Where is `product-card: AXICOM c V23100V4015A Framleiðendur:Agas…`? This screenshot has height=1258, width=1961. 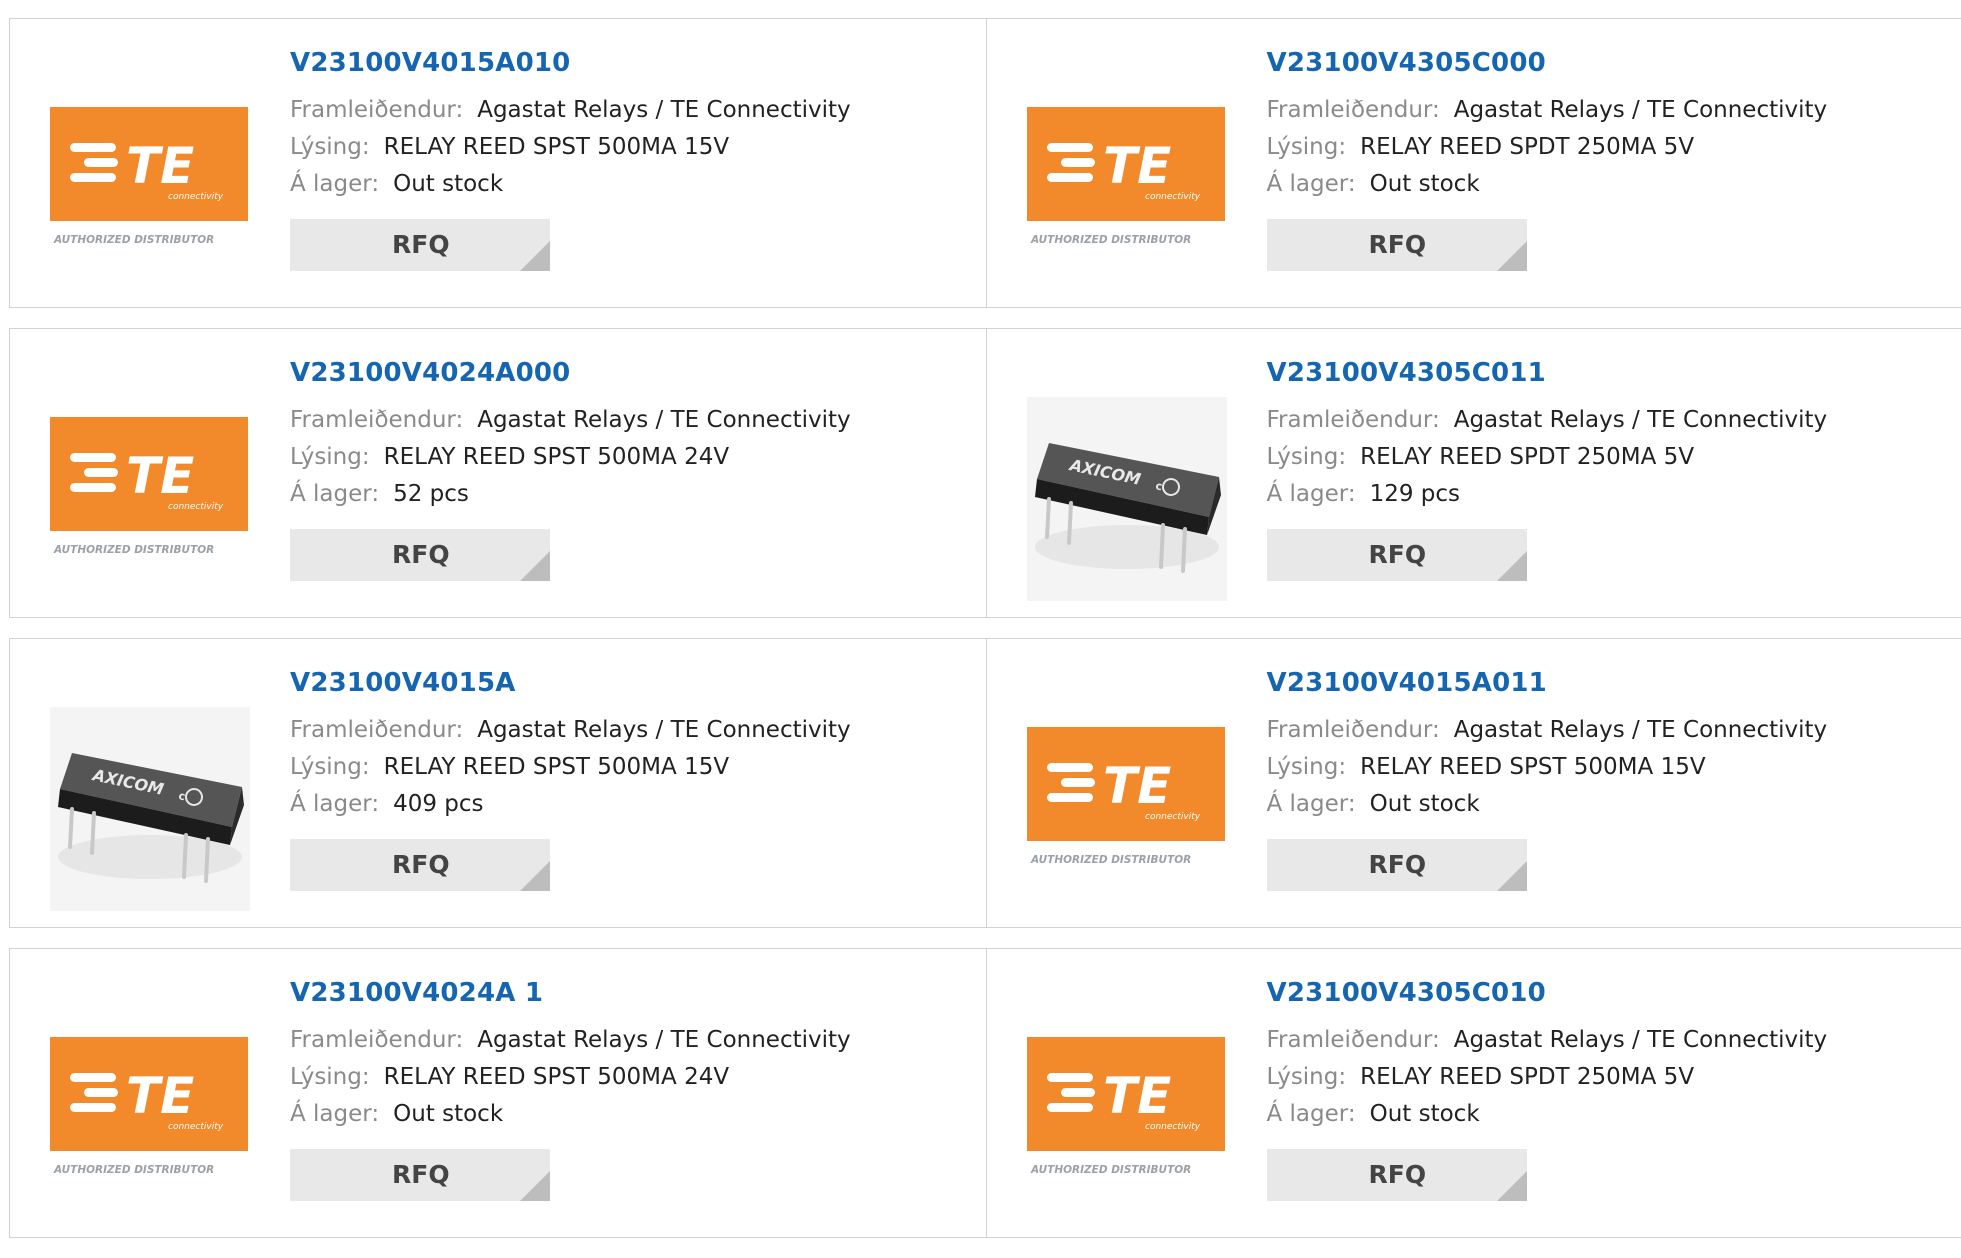
product-card: AXICOM c V23100V4015A Framleiðendur:Agas… is located at coordinates (498, 783).